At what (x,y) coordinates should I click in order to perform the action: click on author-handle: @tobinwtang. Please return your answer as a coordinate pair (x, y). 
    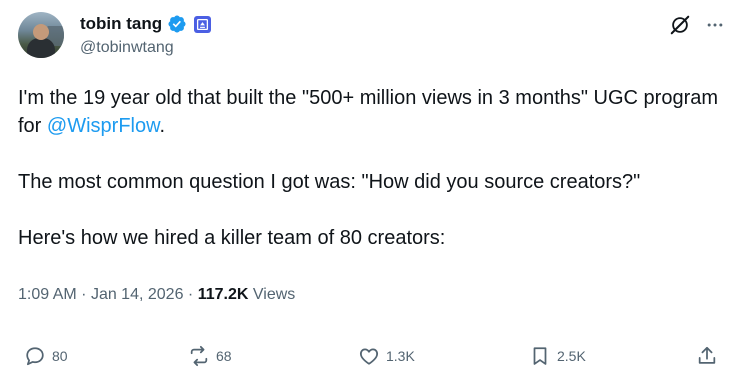
    Looking at the image, I should click on (127, 48).